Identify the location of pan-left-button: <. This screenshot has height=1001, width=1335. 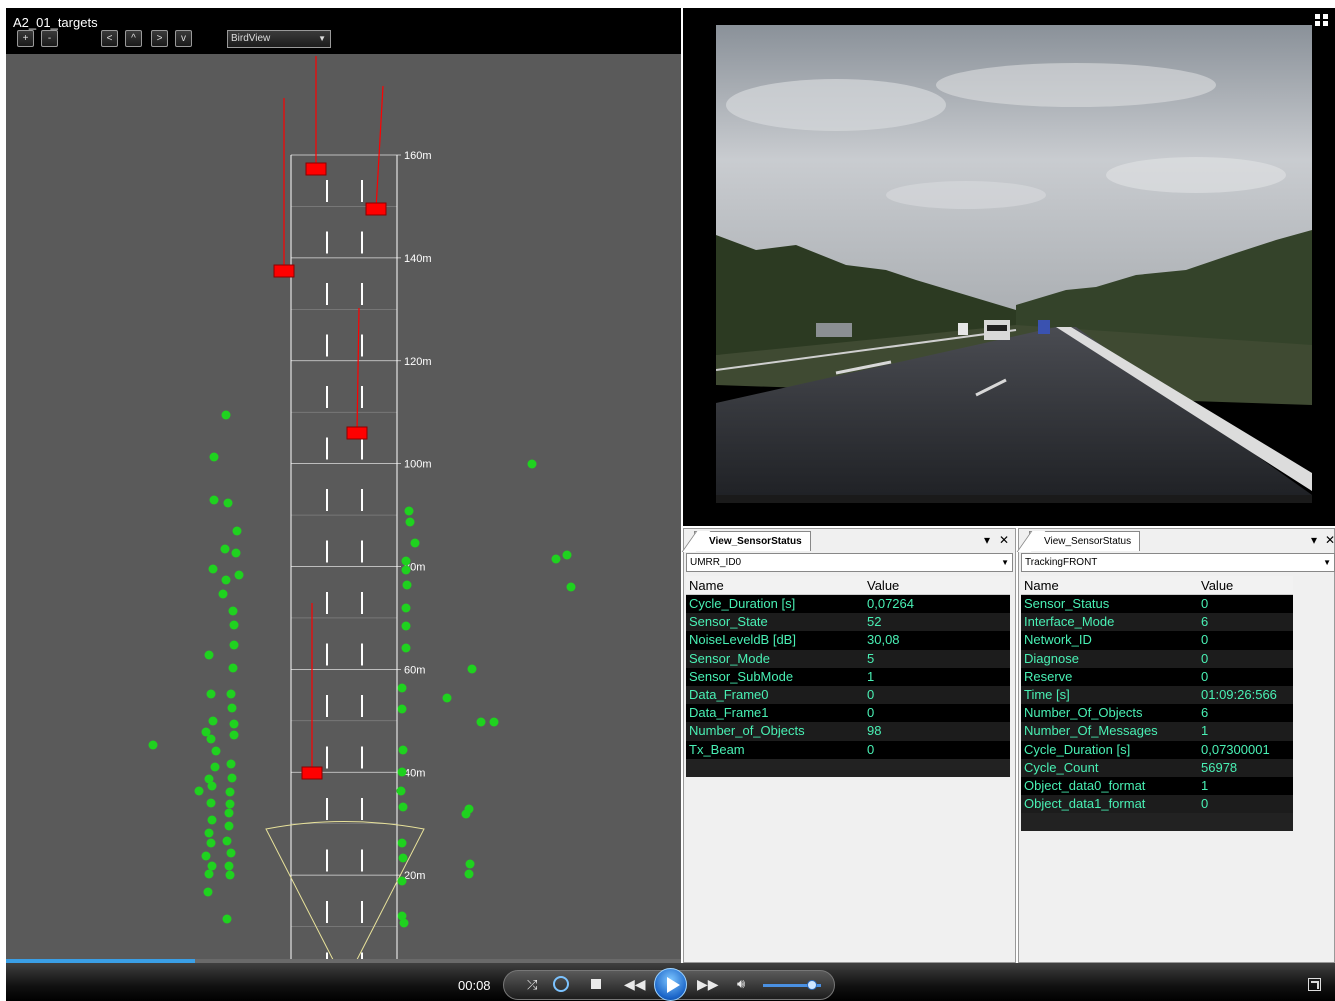
(109, 38).